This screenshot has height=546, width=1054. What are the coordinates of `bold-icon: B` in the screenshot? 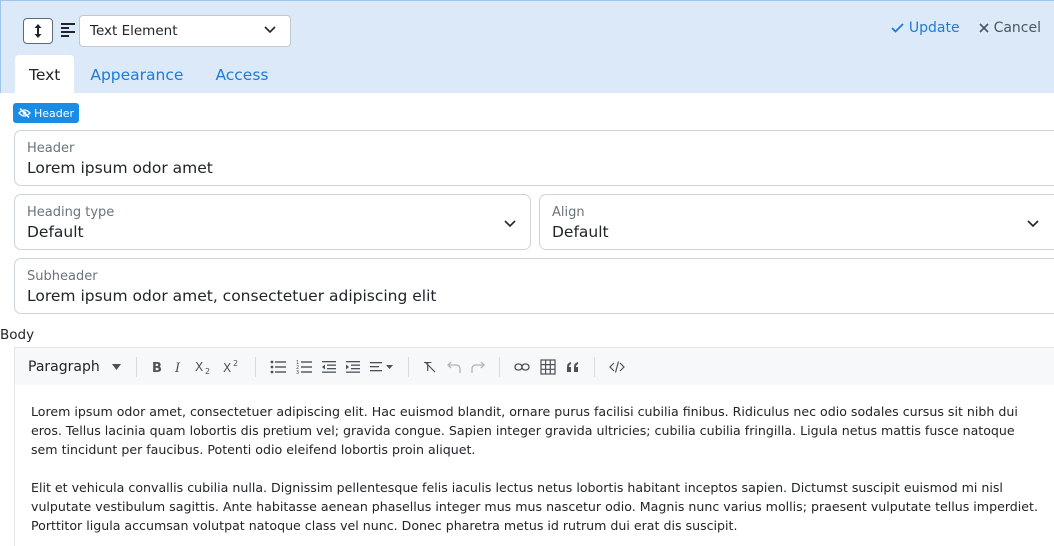 It's located at (157, 367).